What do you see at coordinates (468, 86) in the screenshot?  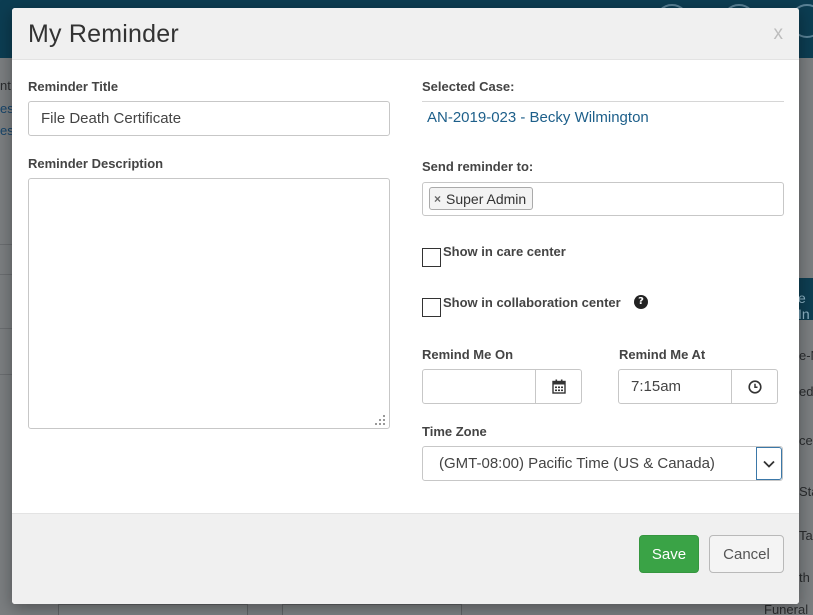 I see `selected-case-label: Selected Case:` at bounding box center [468, 86].